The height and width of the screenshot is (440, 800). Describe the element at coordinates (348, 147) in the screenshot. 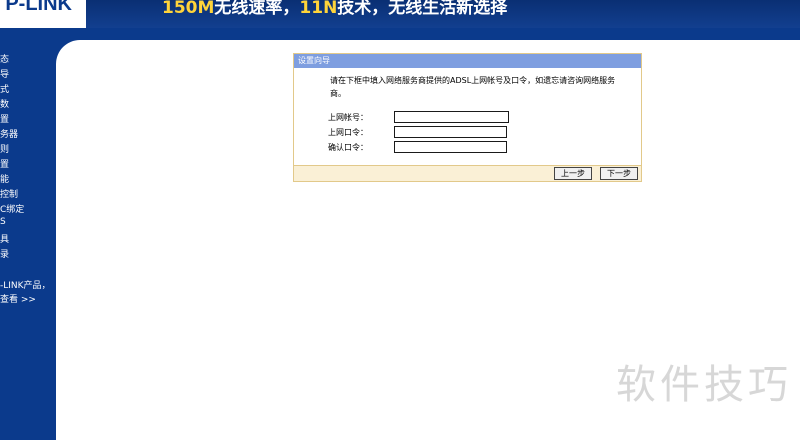

I see `confirm-password-label: 确认口令：` at that location.